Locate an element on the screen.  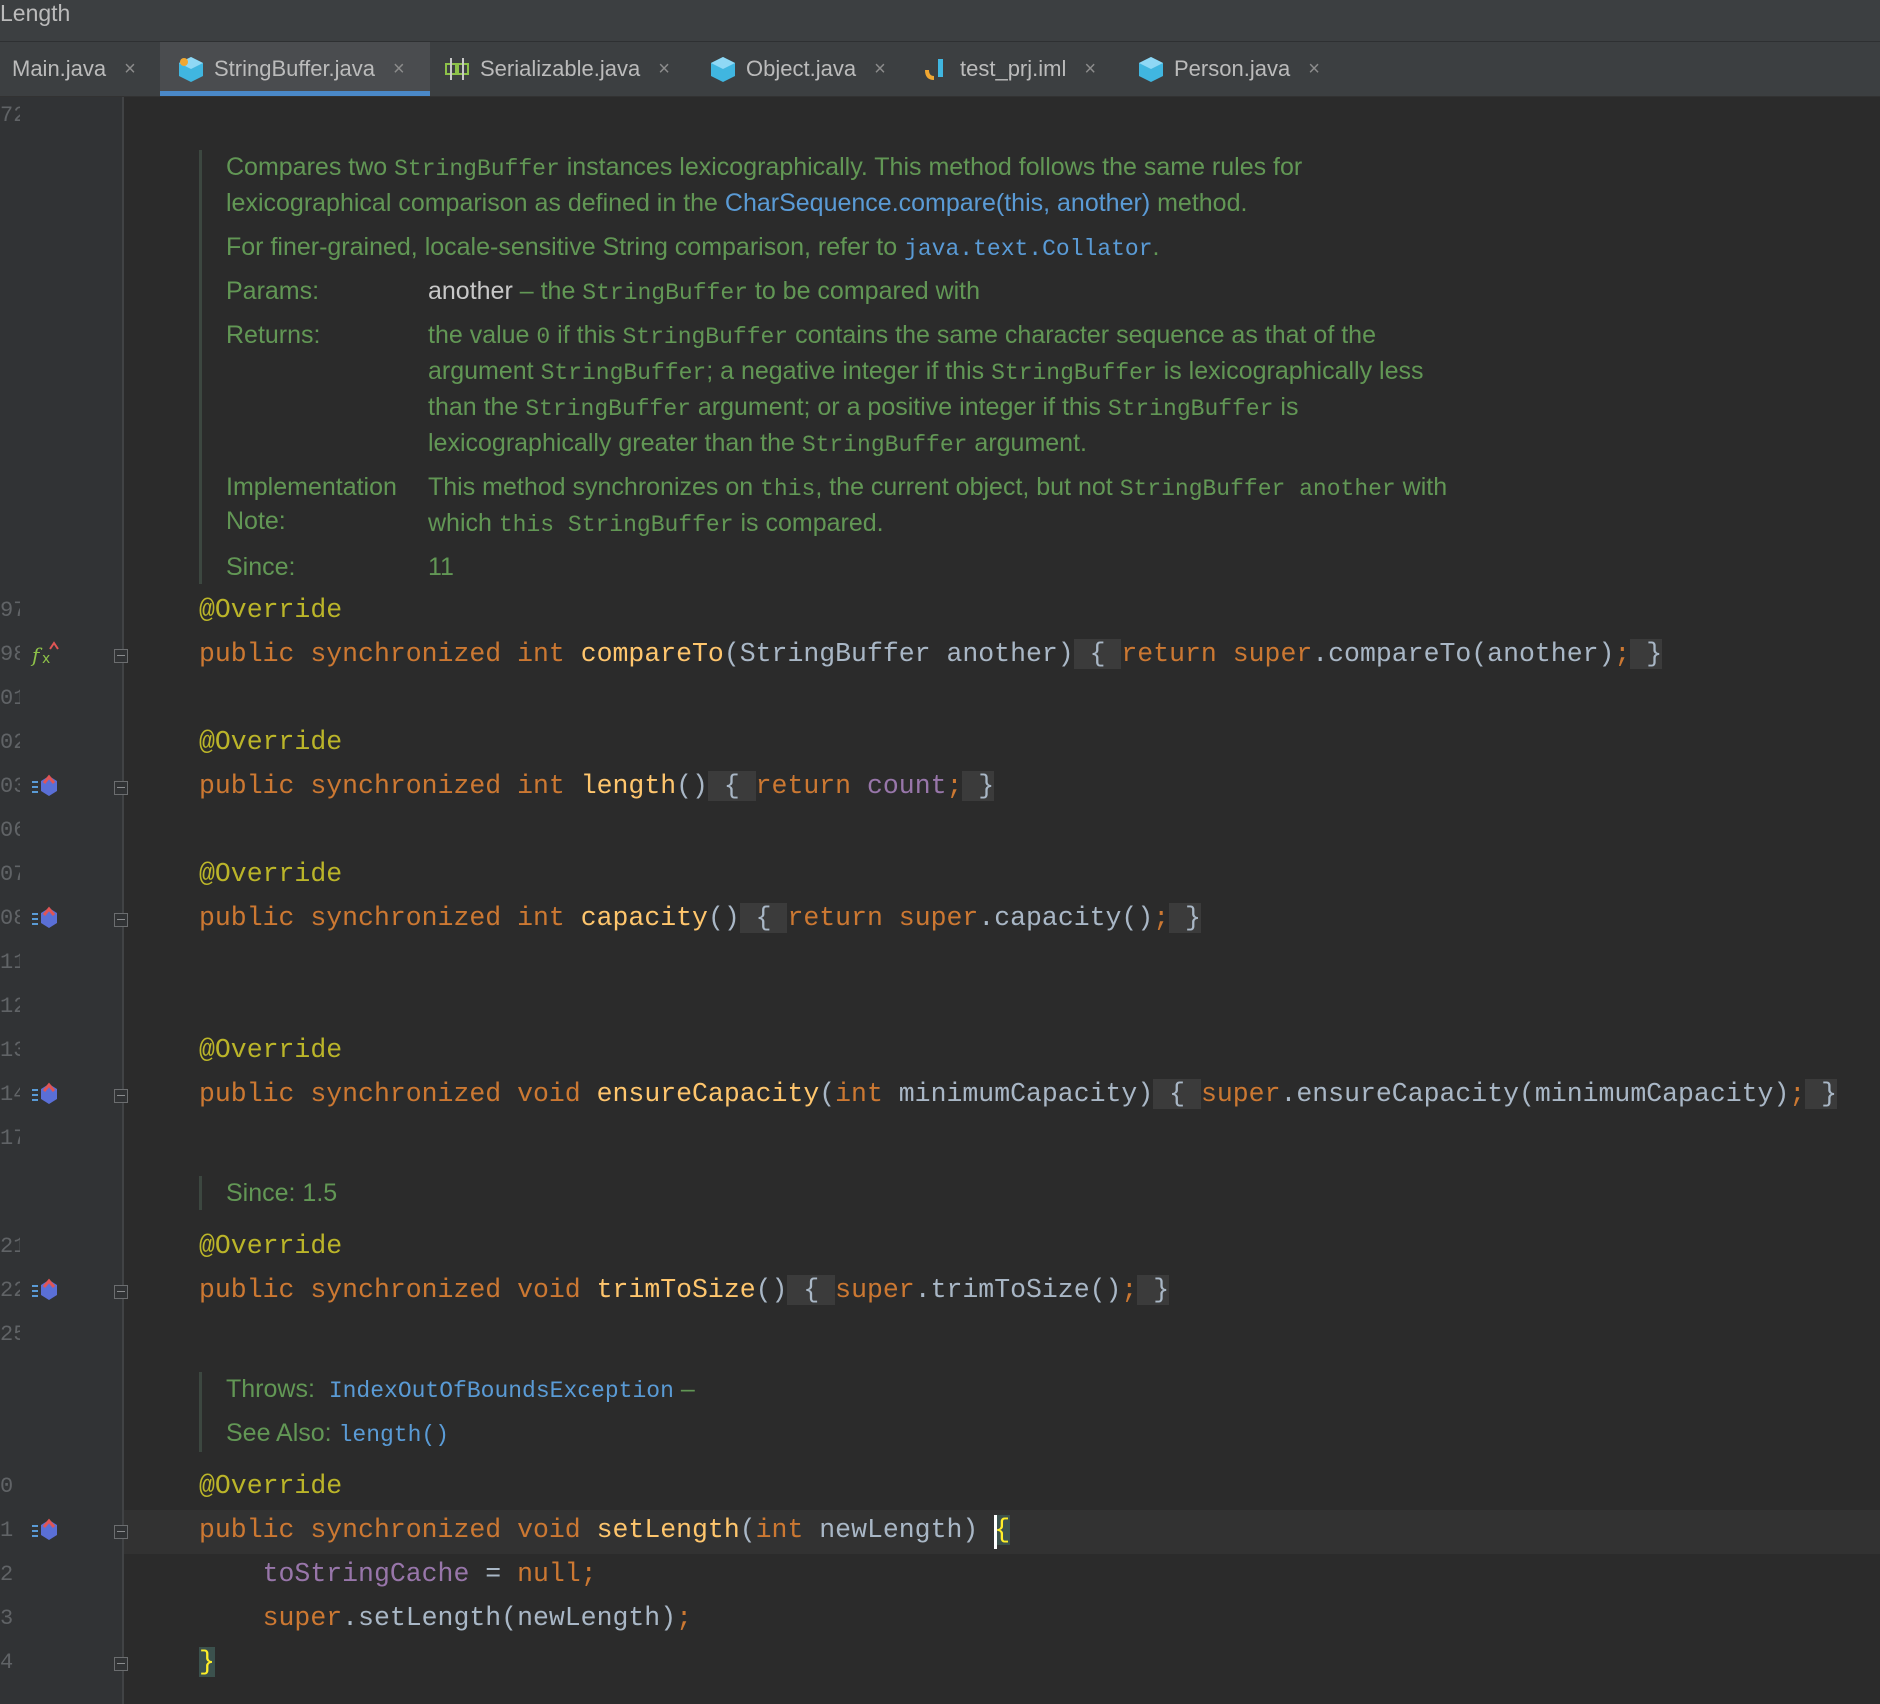
doc-code: this is located at coordinates (788, 489).